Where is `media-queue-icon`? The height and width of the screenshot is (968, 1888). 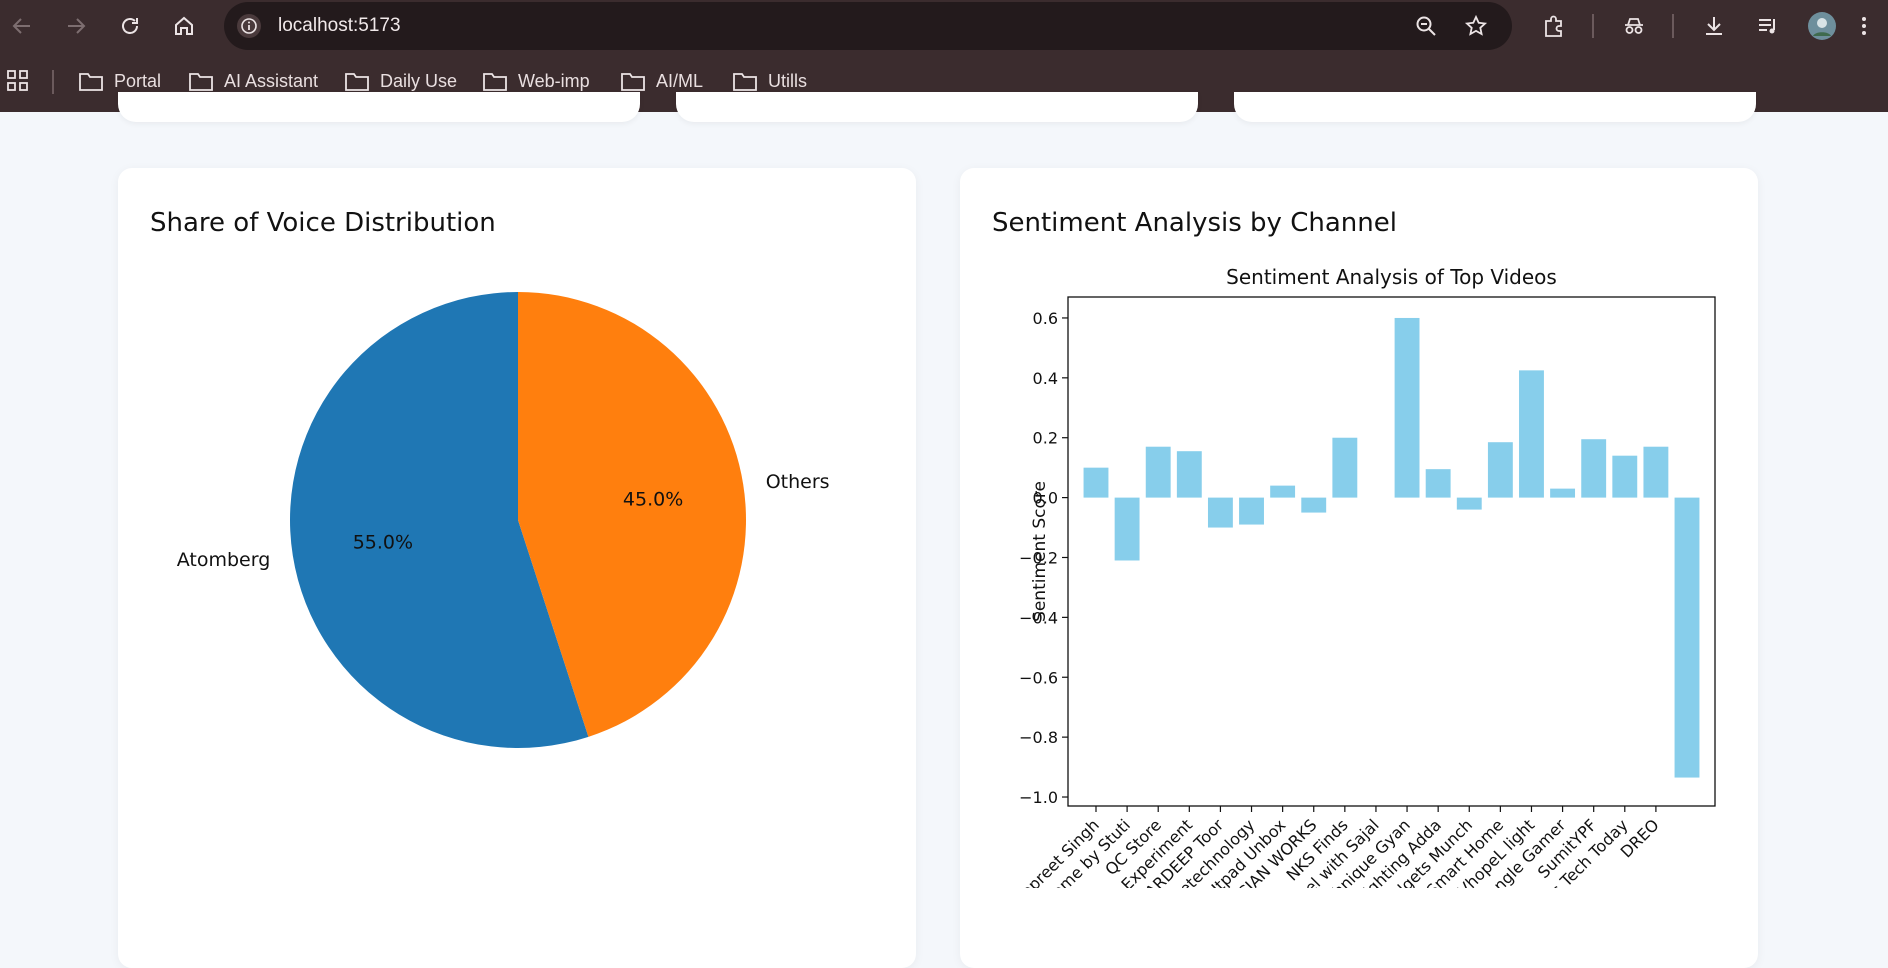 media-queue-icon is located at coordinates (1767, 26).